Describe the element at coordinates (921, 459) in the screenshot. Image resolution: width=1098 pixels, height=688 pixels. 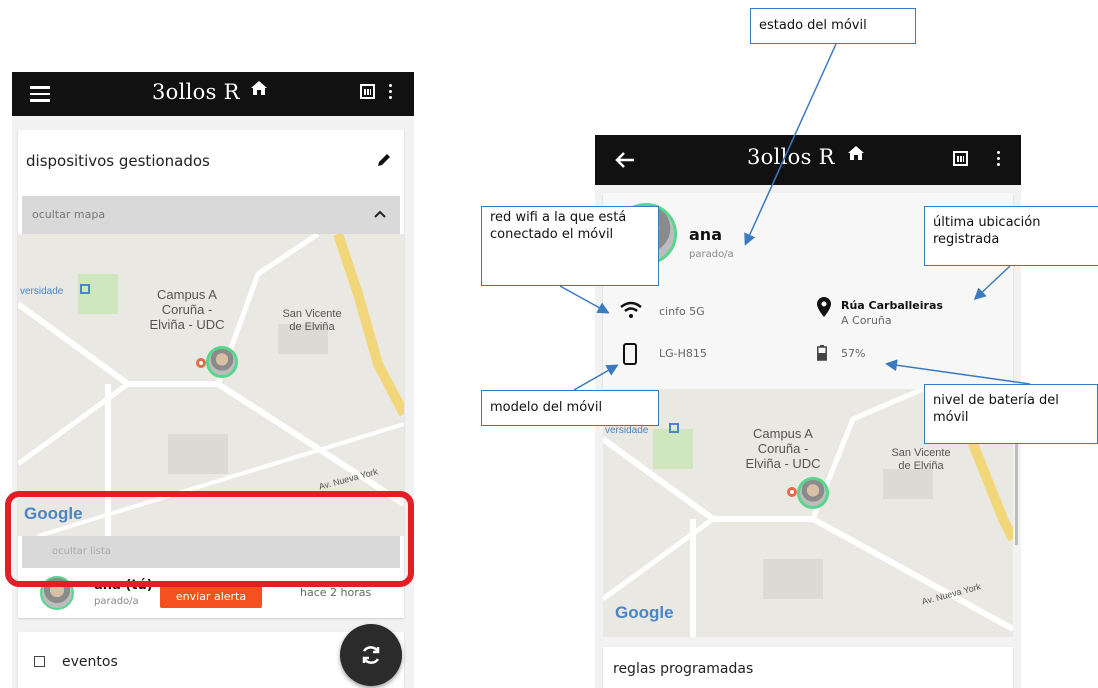
I see `map-label-san-vicente-right: San Vicente de Elviña` at that location.